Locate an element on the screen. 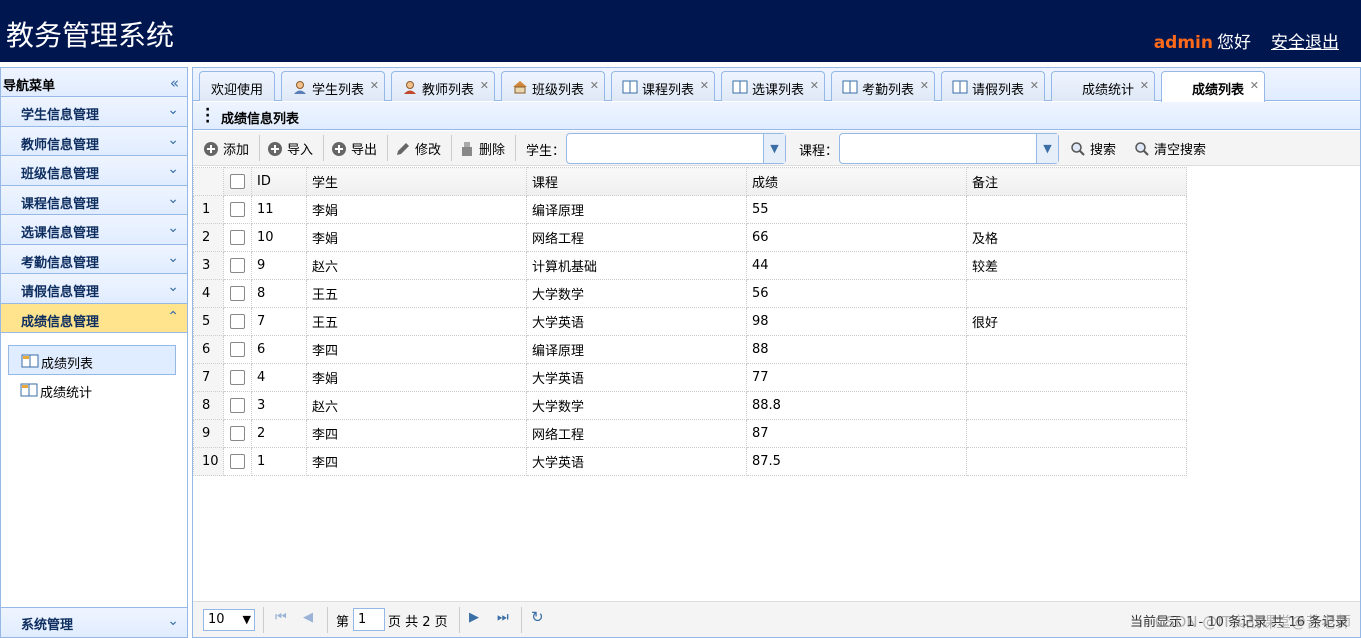  nav-menu-header: 导航菜单 « is located at coordinates (94, 82).